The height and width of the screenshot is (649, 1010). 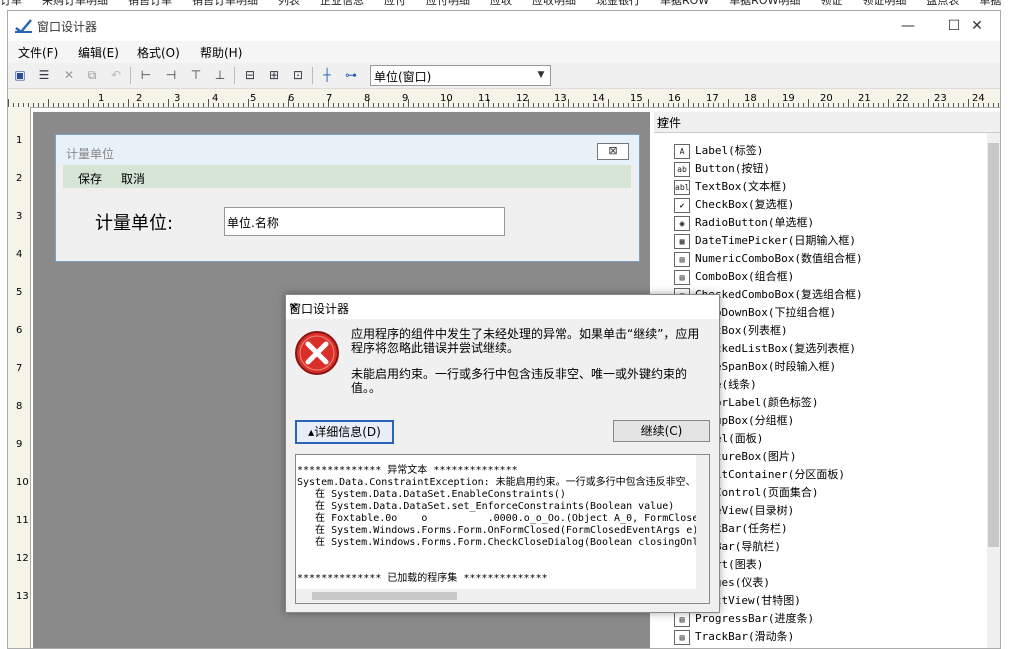 I want to click on background-tab: 订单, so click(x=11, y=5).